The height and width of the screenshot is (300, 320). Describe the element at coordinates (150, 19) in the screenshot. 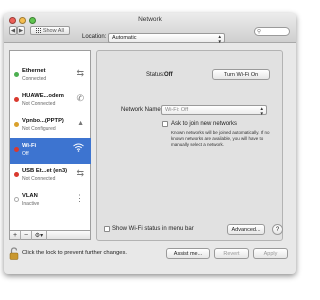

I see `window-title: Network` at that location.